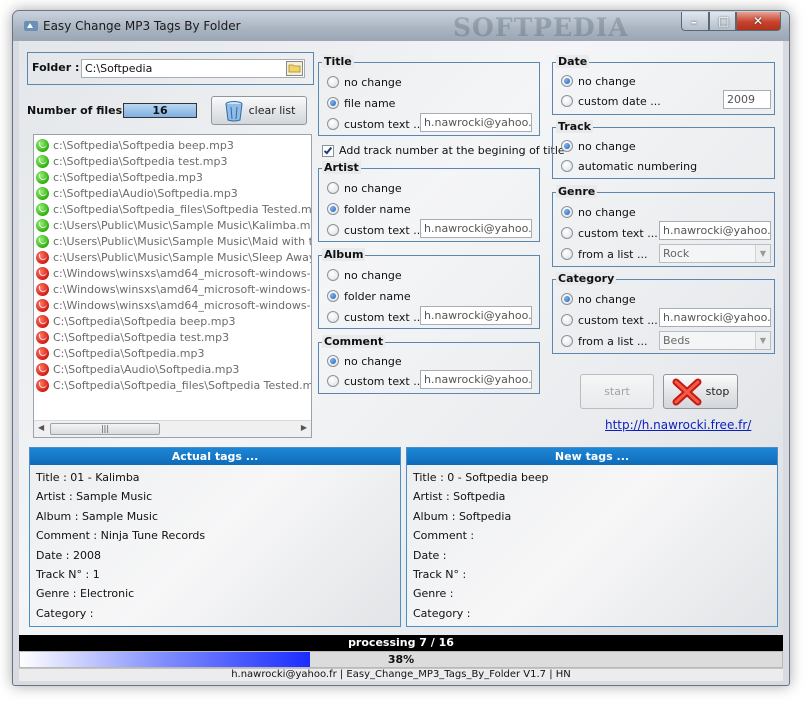 The image size is (811, 705). What do you see at coordinates (105, 429) in the screenshot?
I see `scroll-thumb: |||` at bounding box center [105, 429].